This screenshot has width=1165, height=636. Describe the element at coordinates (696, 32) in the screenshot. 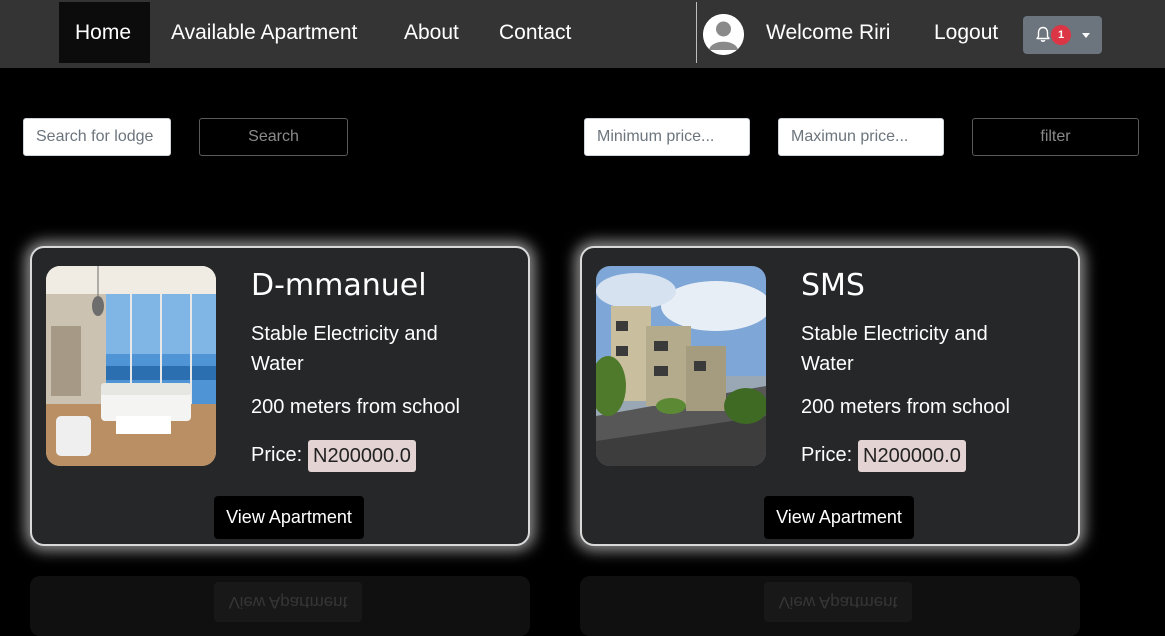

I see `nav-divider` at that location.